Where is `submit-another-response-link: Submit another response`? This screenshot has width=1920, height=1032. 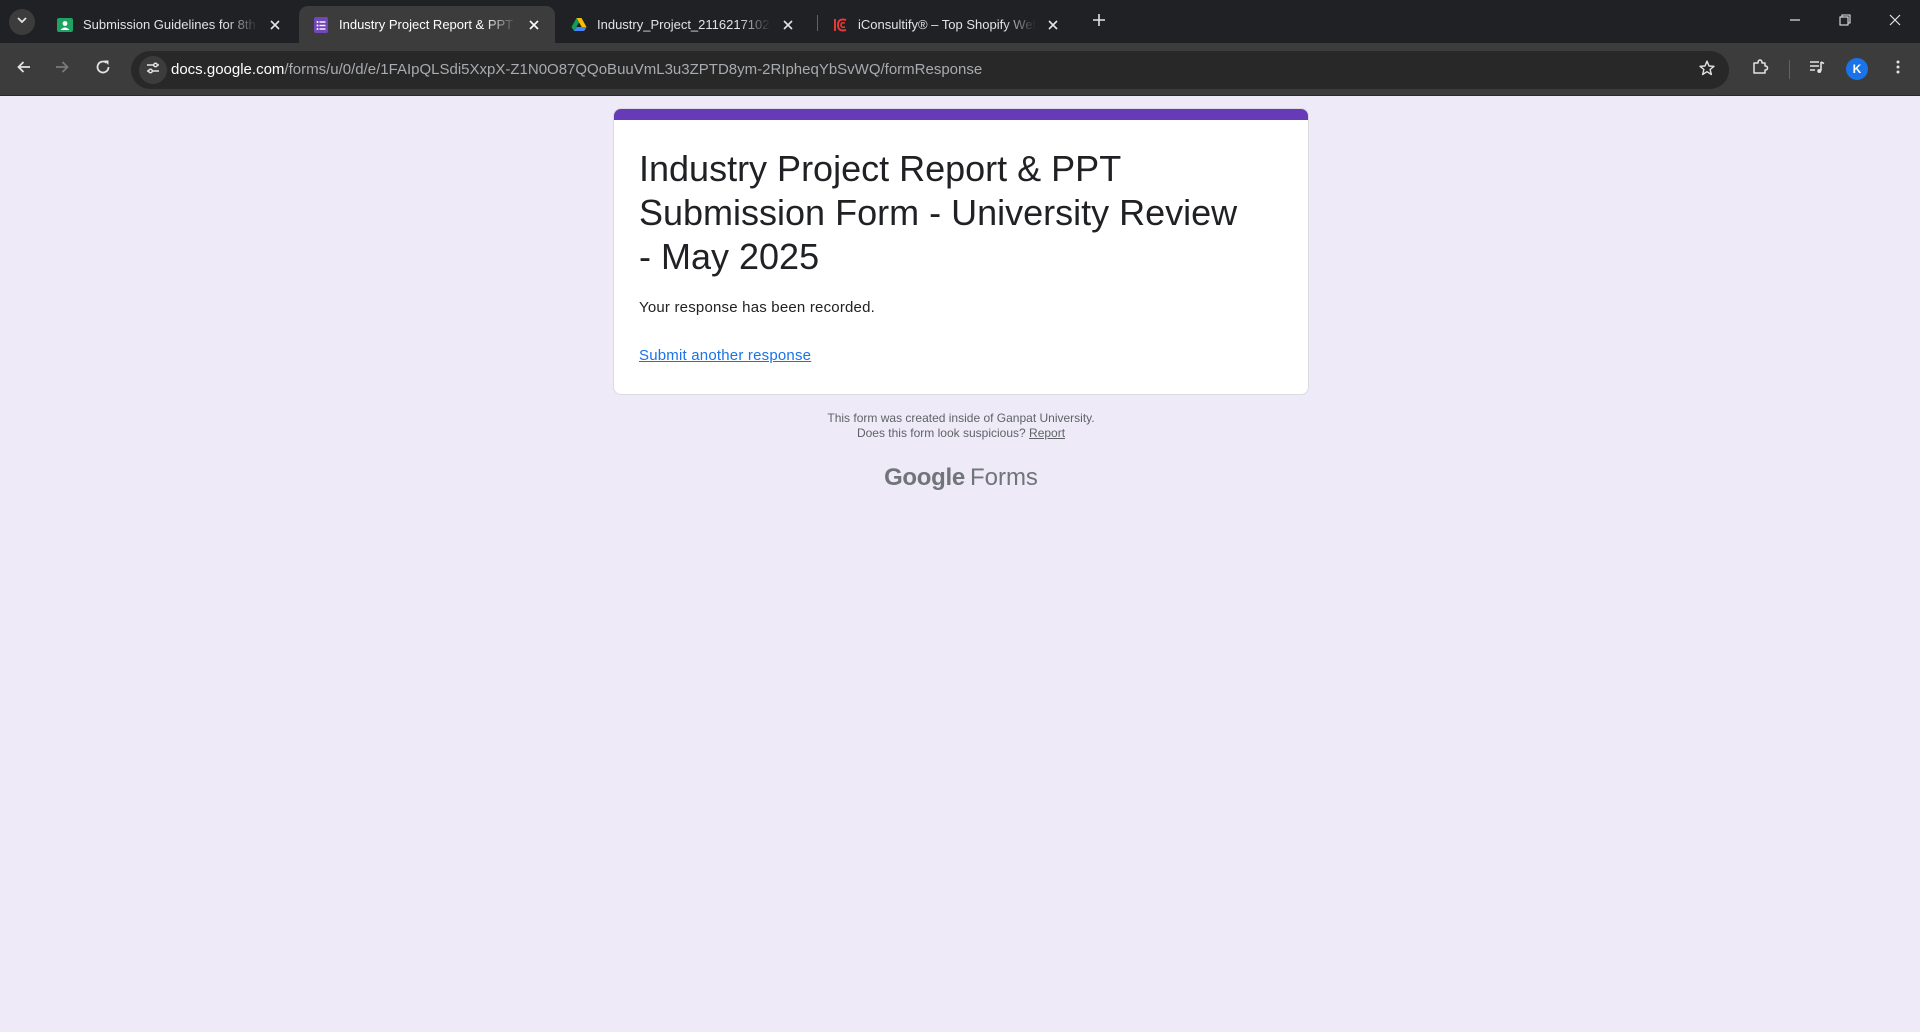
submit-another-response-link: Submit another response is located at coordinates (725, 355).